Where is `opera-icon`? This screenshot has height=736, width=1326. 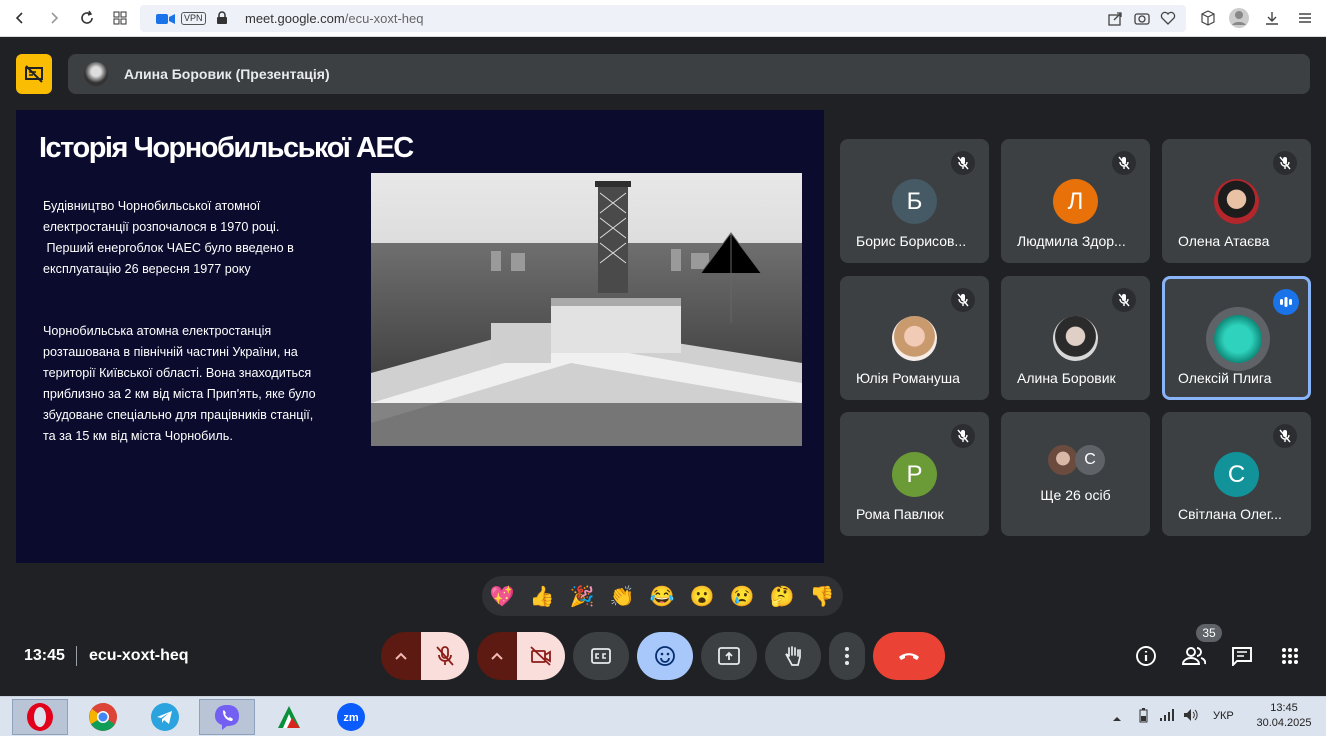 opera-icon is located at coordinates (40, 717).